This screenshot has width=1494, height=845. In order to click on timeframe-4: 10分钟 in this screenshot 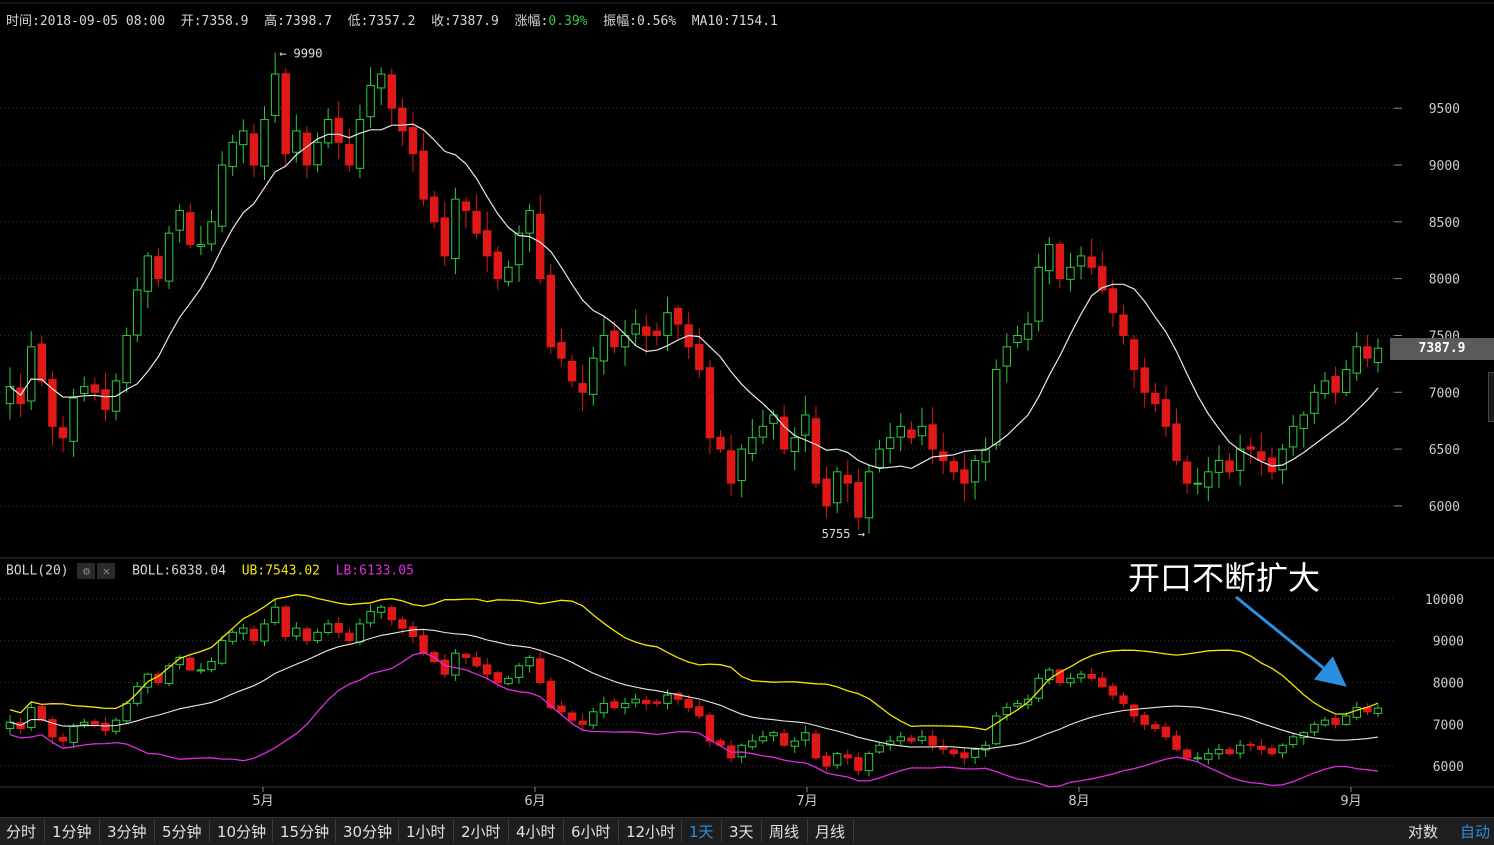, I will do `click(241, 831)`.